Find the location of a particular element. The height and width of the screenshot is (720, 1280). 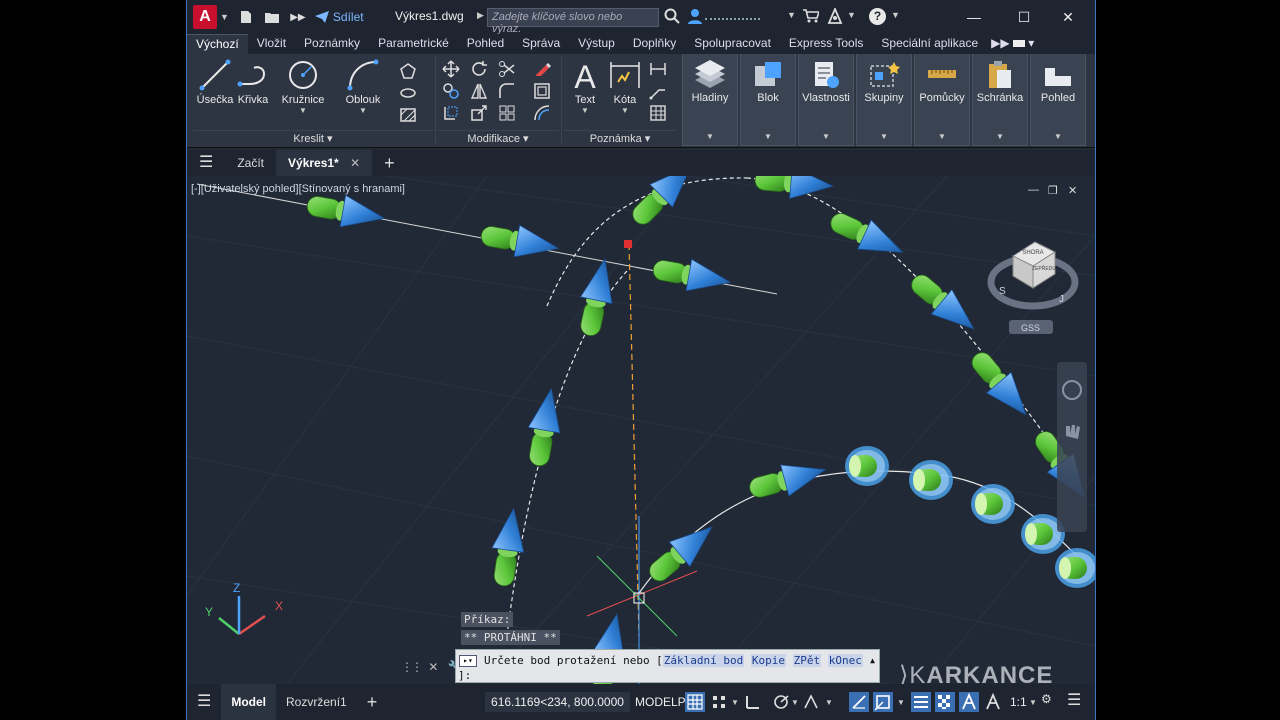

polyline-tool: Křivka is located at coordinates (253, 82).